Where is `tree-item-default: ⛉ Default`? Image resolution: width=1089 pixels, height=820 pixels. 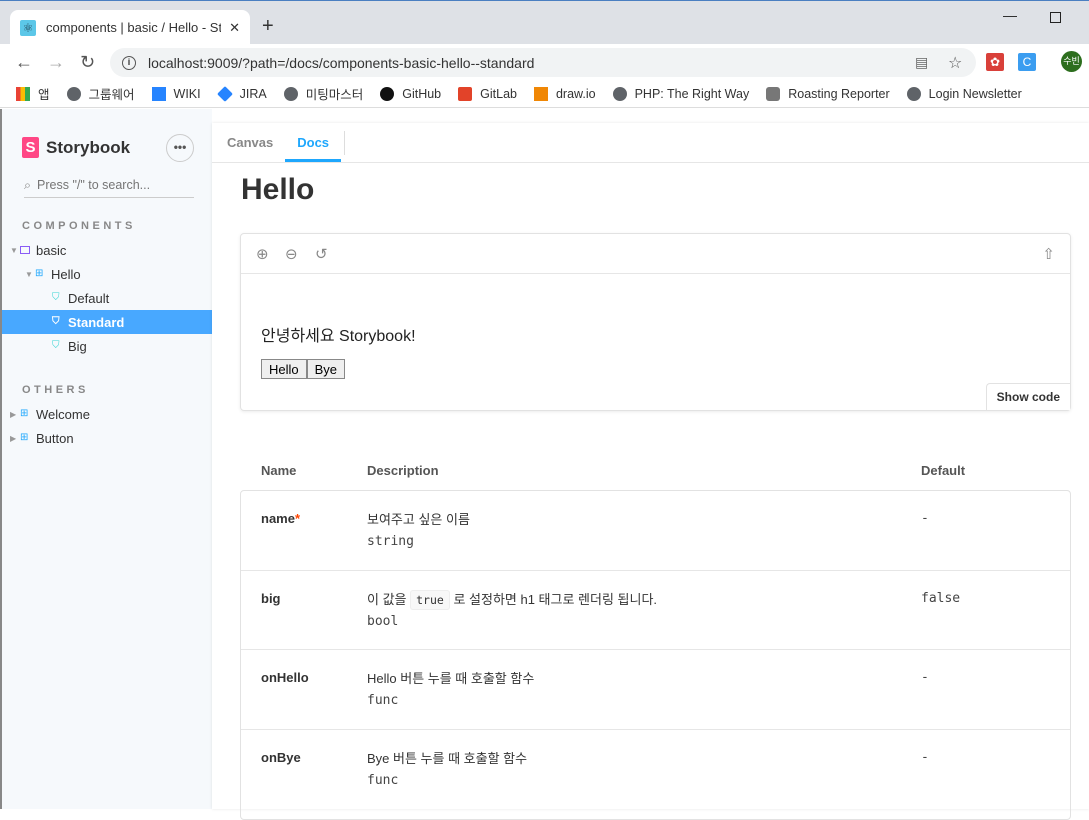
tree-item-default: ⛉ Default is located at coordinates (107, 298).